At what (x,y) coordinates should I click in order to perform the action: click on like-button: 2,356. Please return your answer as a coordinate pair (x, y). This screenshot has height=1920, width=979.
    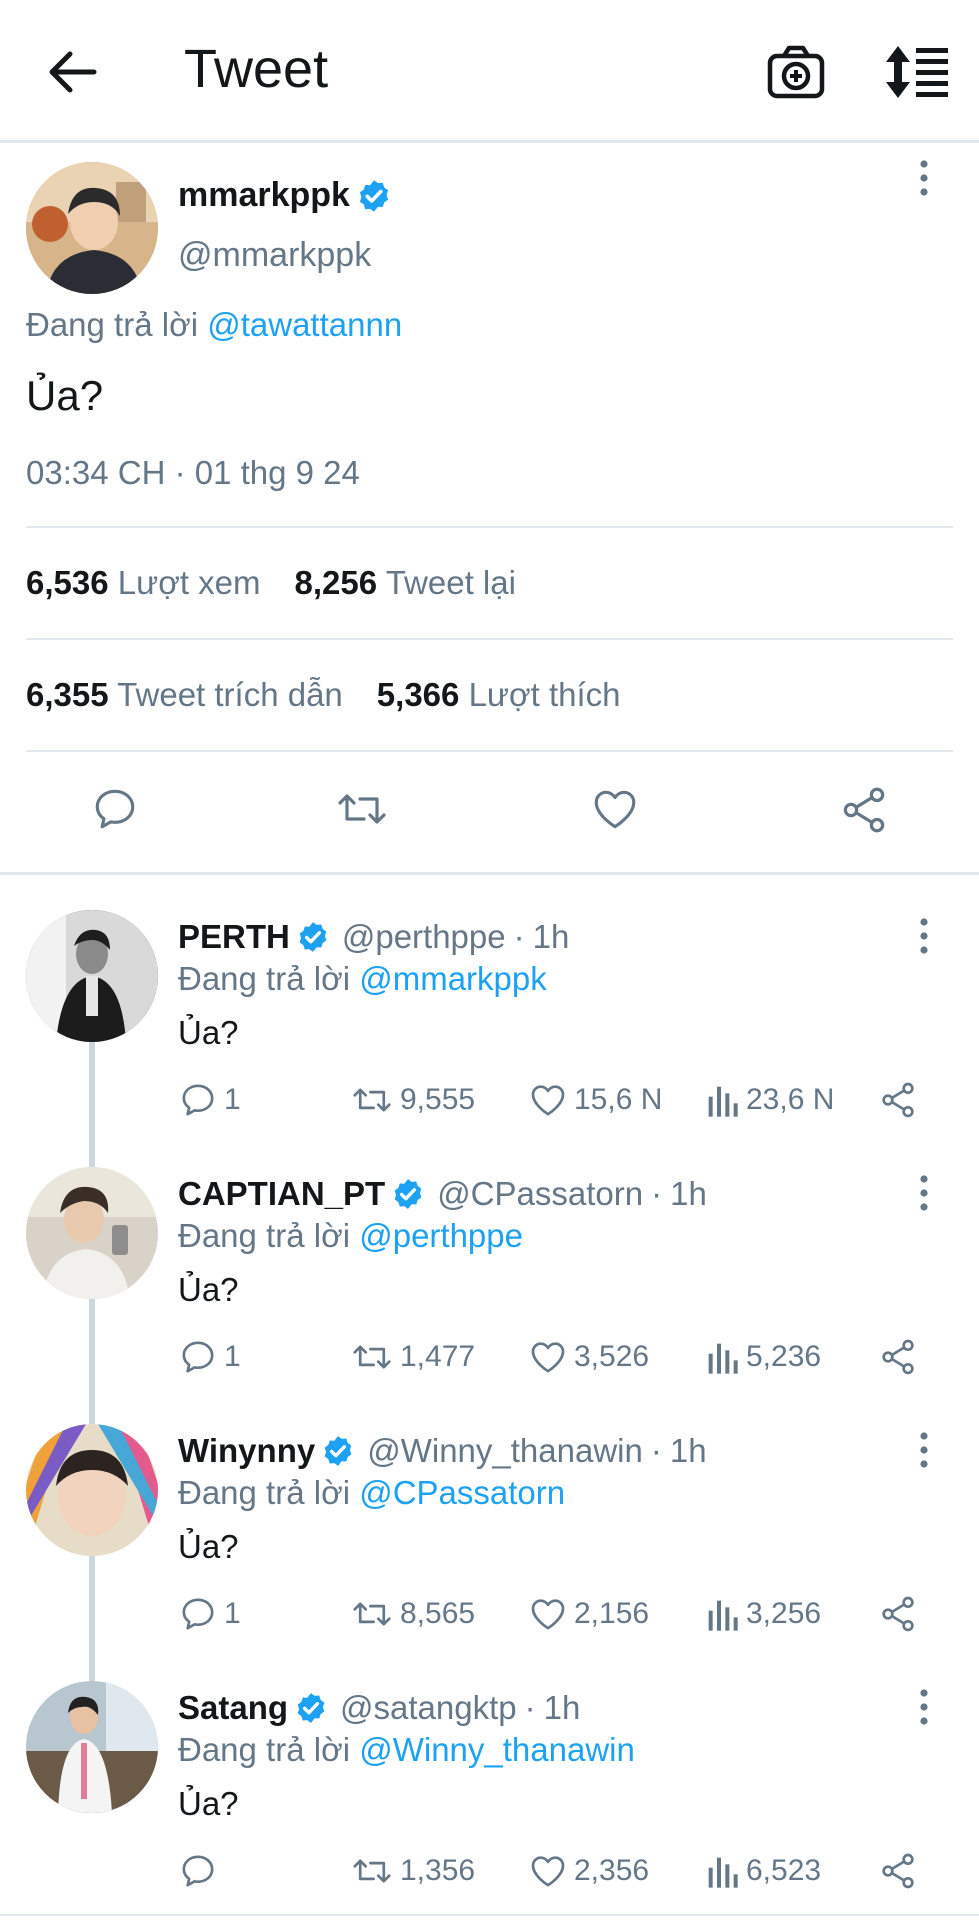
    Looking at the image, I should click on (588, 1871).